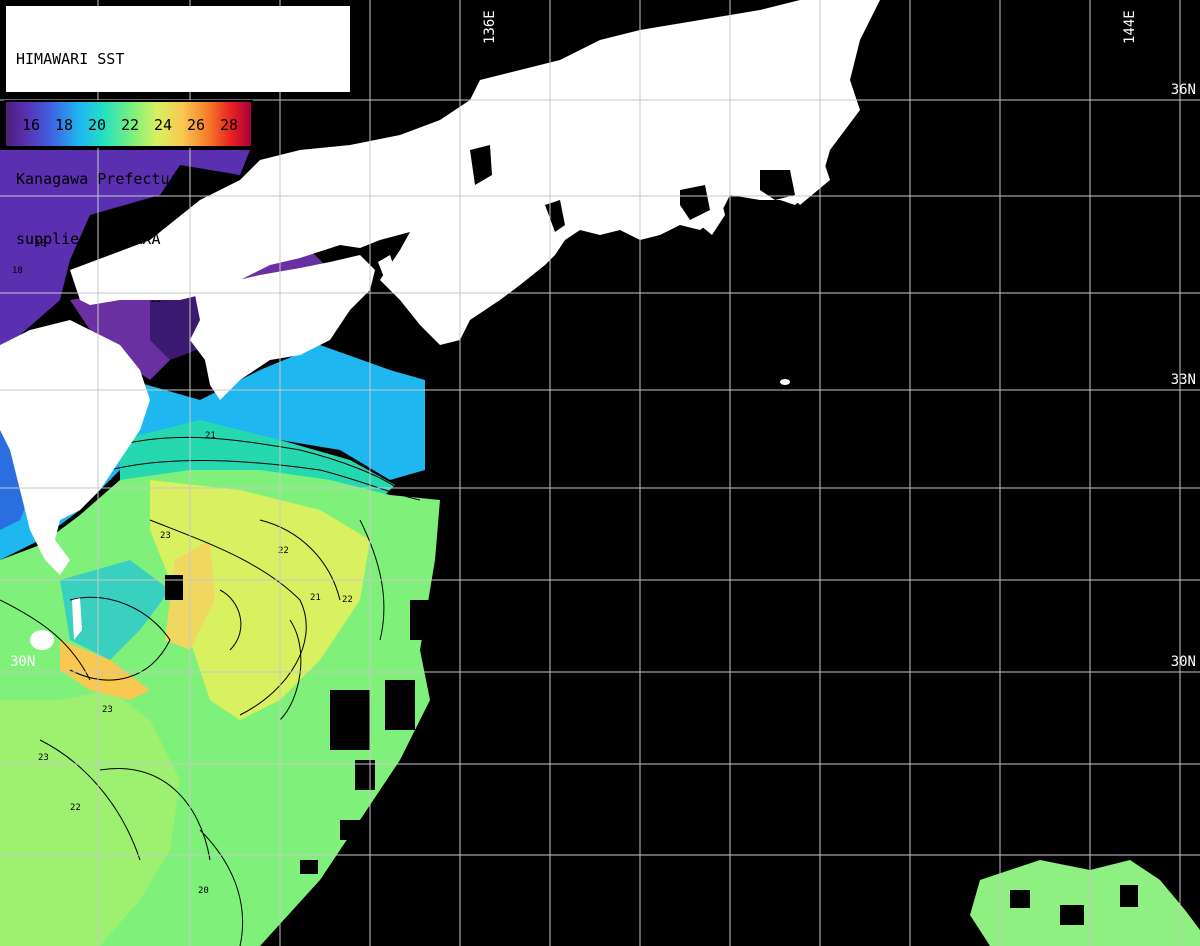 The height and width of the screenshot is (946, 1200). What do you see at coordinates (203, 891) in the screenshot?
I see `contour-label: 20` at bounding box center [203, 891].